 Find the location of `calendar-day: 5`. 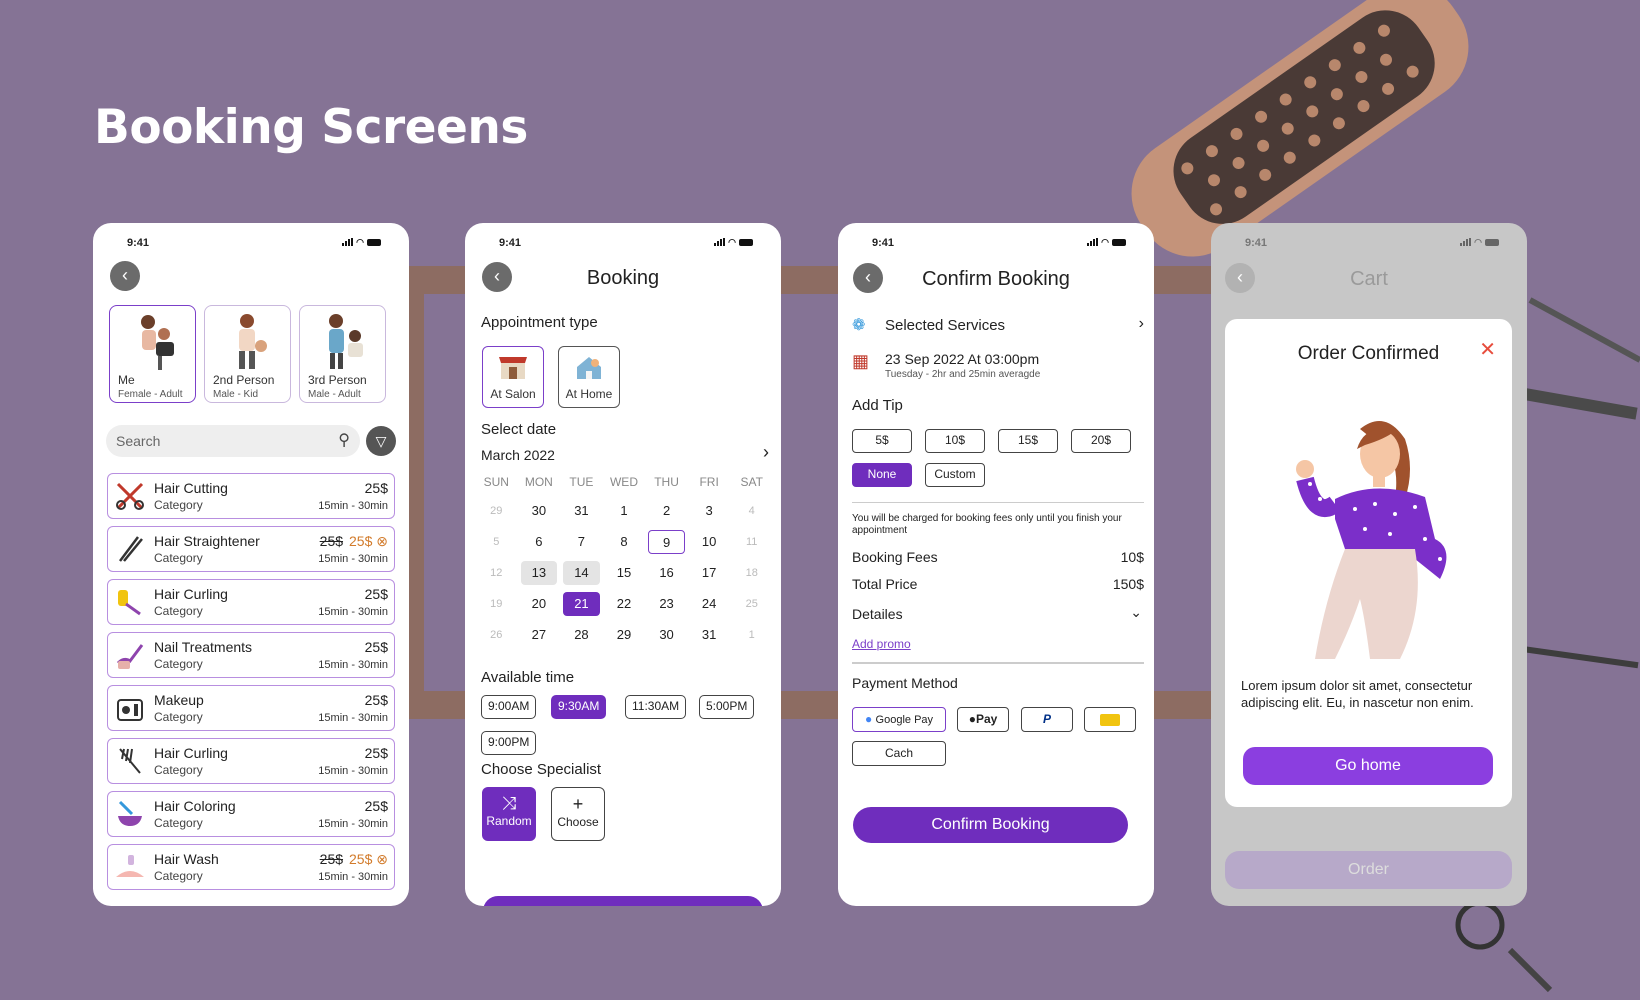

calendar-day: 5 is located at coordinates (496, 542).